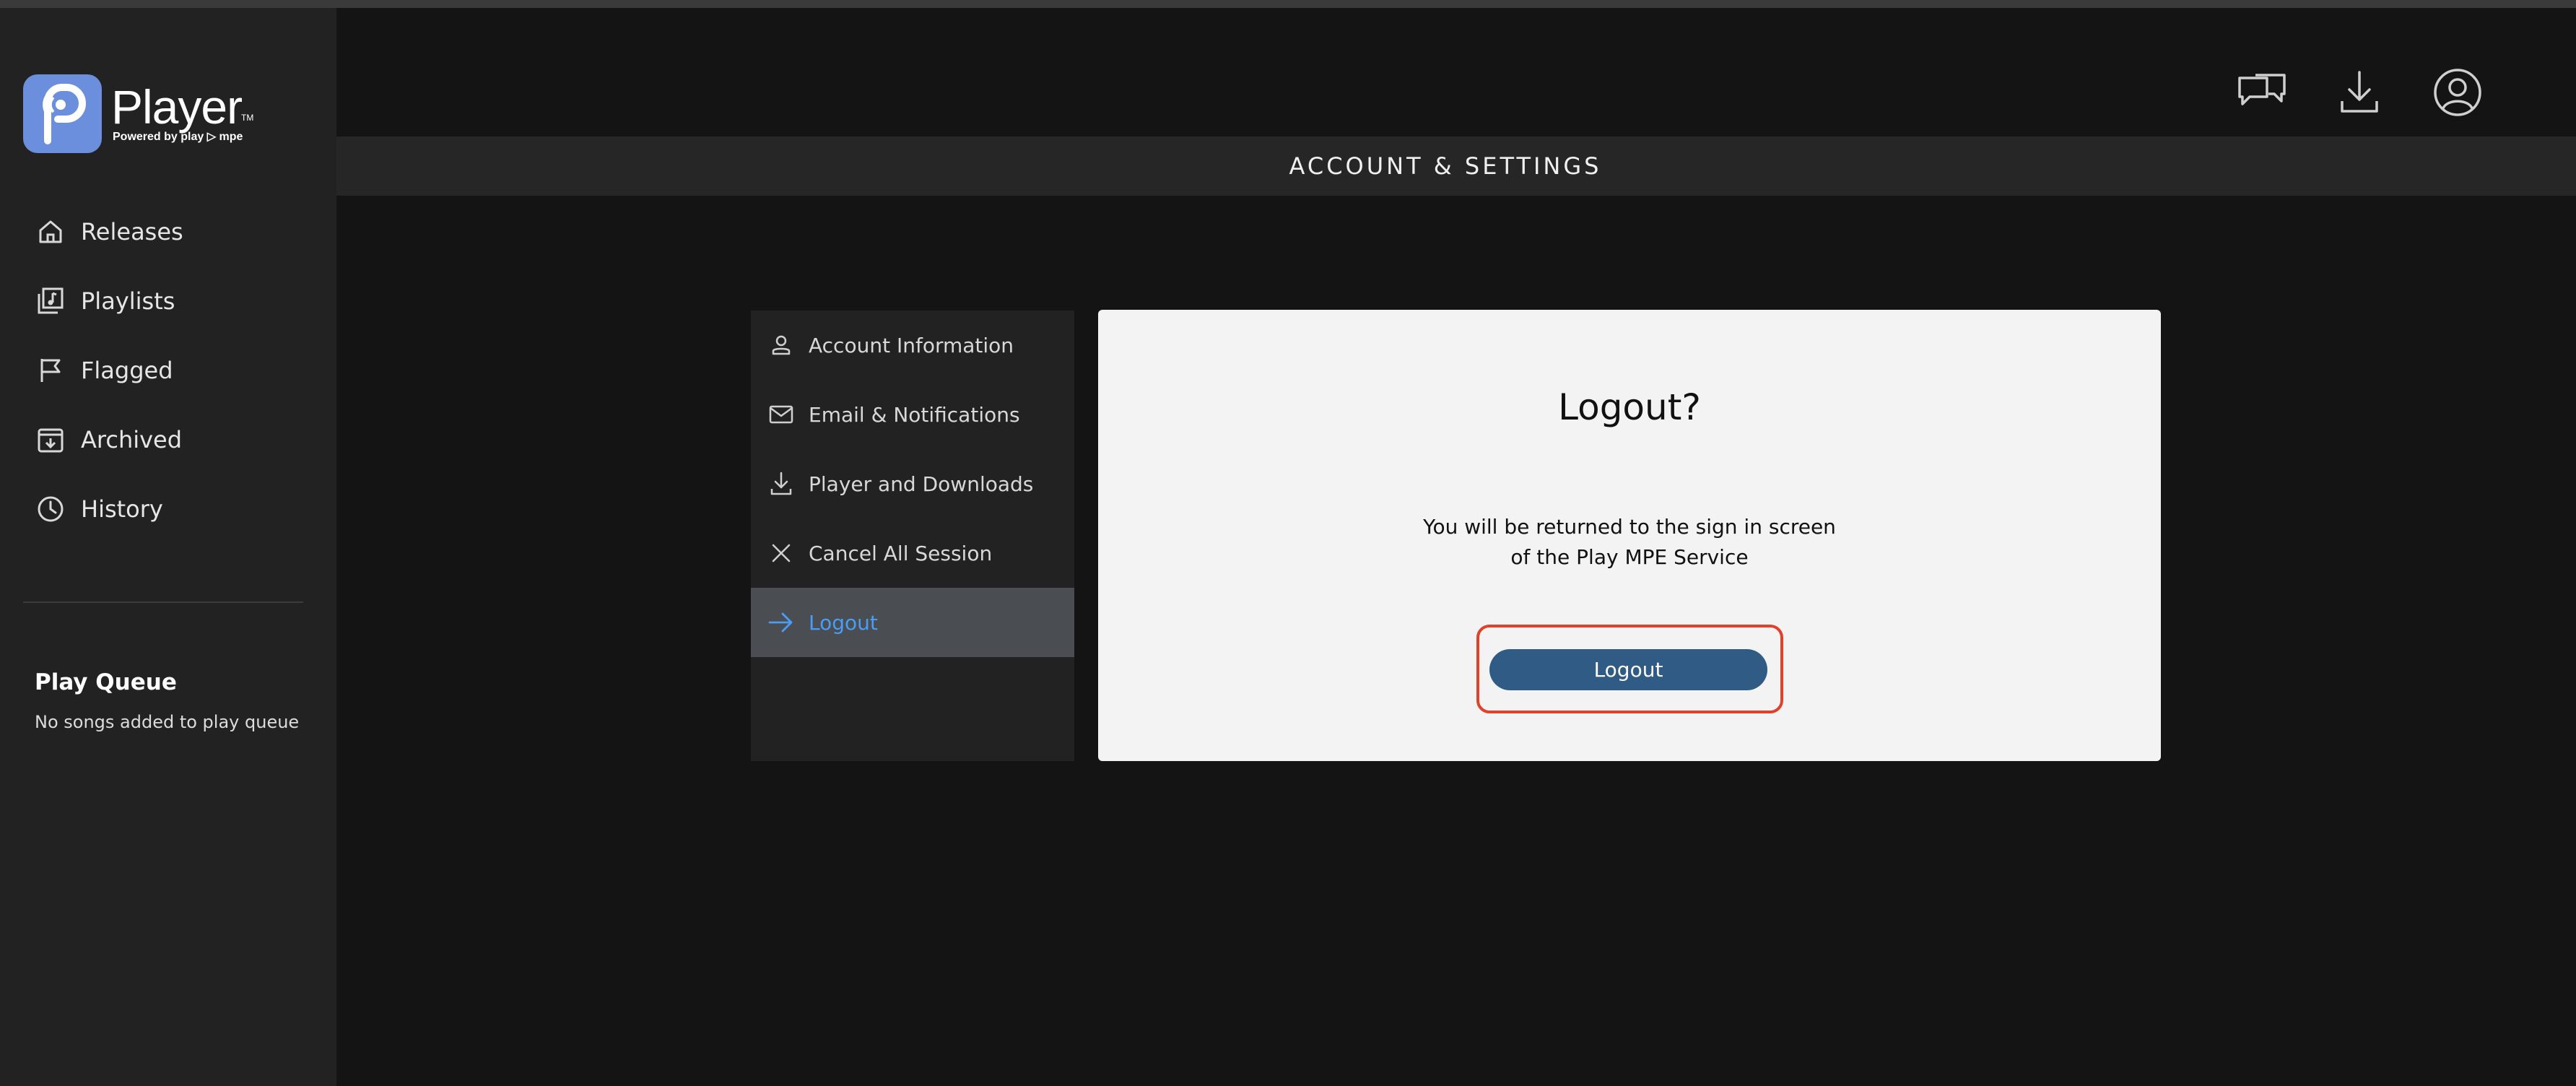 Image resolution: width=2576 pixels, height=1086 pixels. I want to click on mail-icon, so click(781, 414).